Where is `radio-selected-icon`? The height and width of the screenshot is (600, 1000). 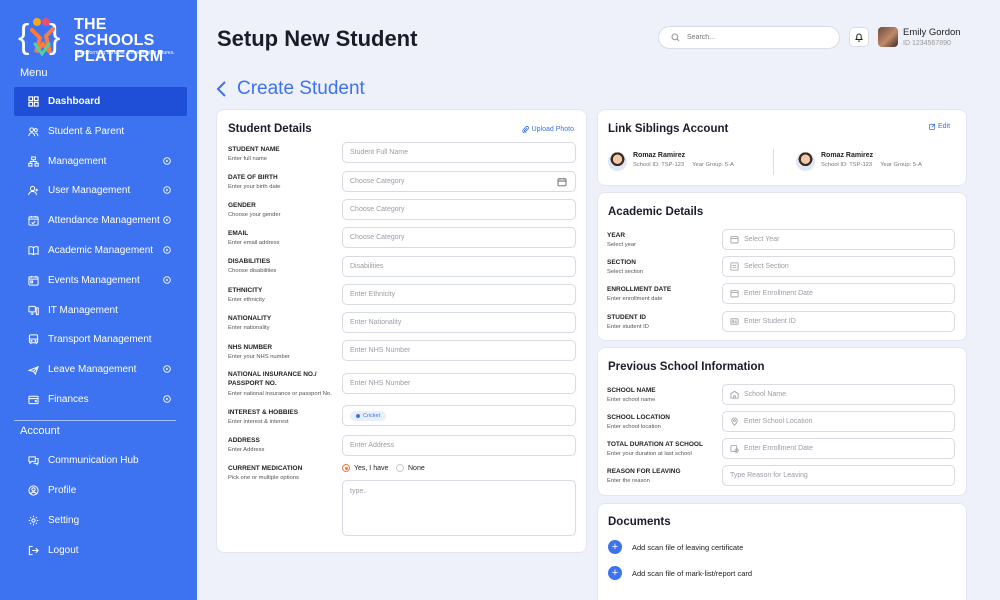 radio-selected-icon is located at coordinates (346, 468).